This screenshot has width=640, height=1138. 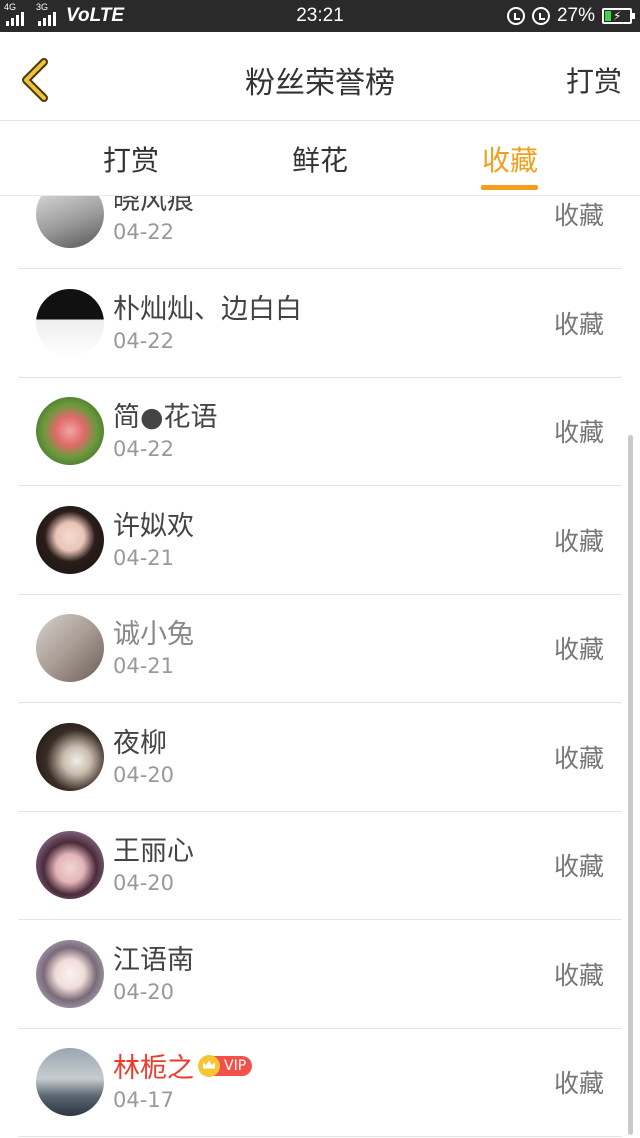 I want to click on system-icons: 27% ⚡, so click(x=570, y=16).